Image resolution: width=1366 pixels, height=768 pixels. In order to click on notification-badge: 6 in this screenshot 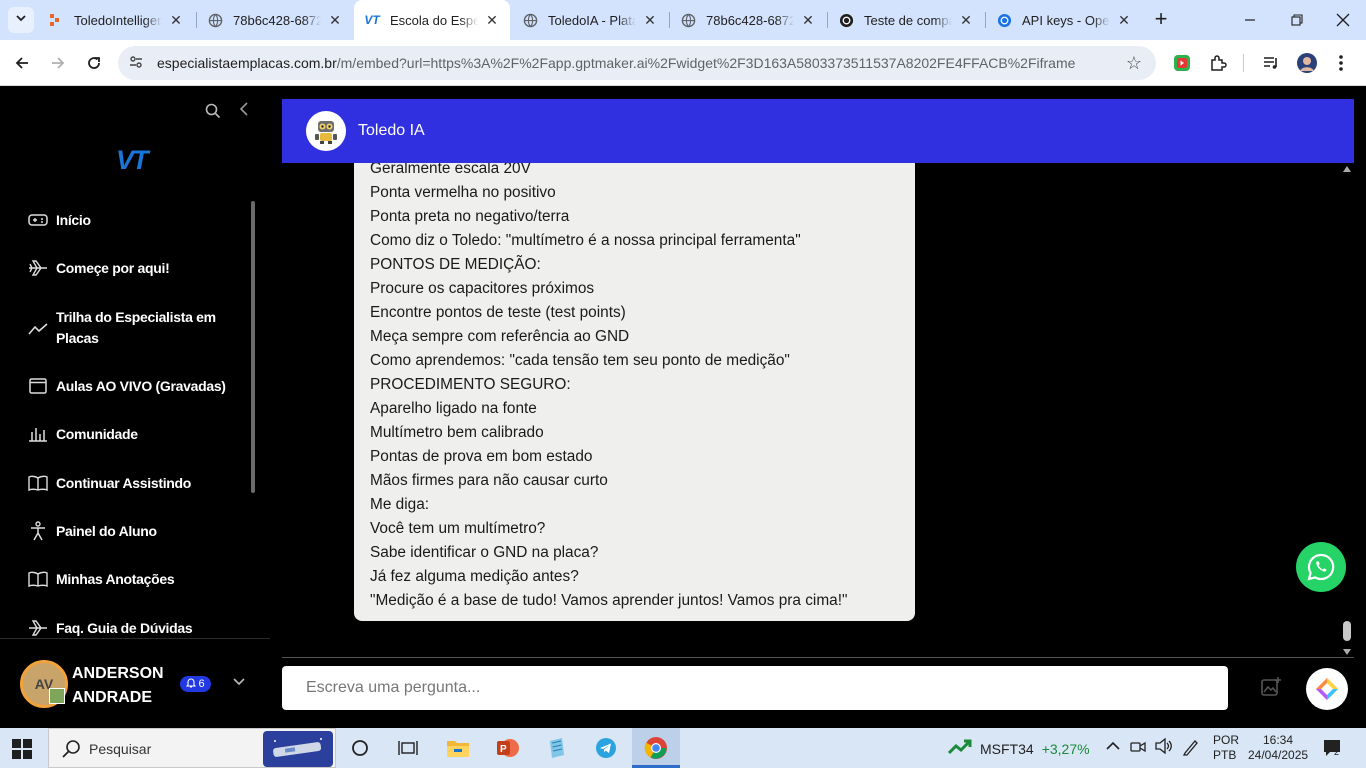, I will do `click(195, 684)`.